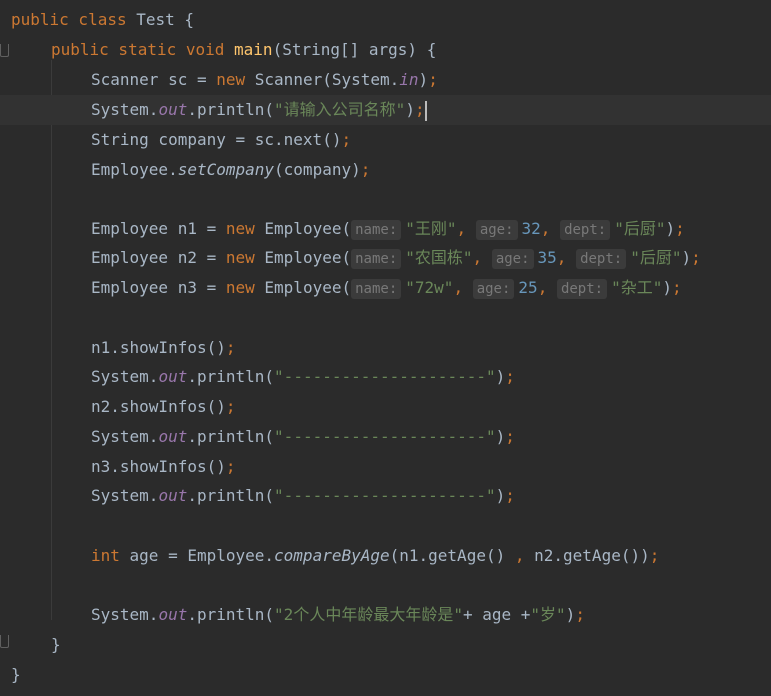 Image resolution: width=771 pixels, height=696 pixels. I want to click on string-literal: "岁", so click(548, 614).